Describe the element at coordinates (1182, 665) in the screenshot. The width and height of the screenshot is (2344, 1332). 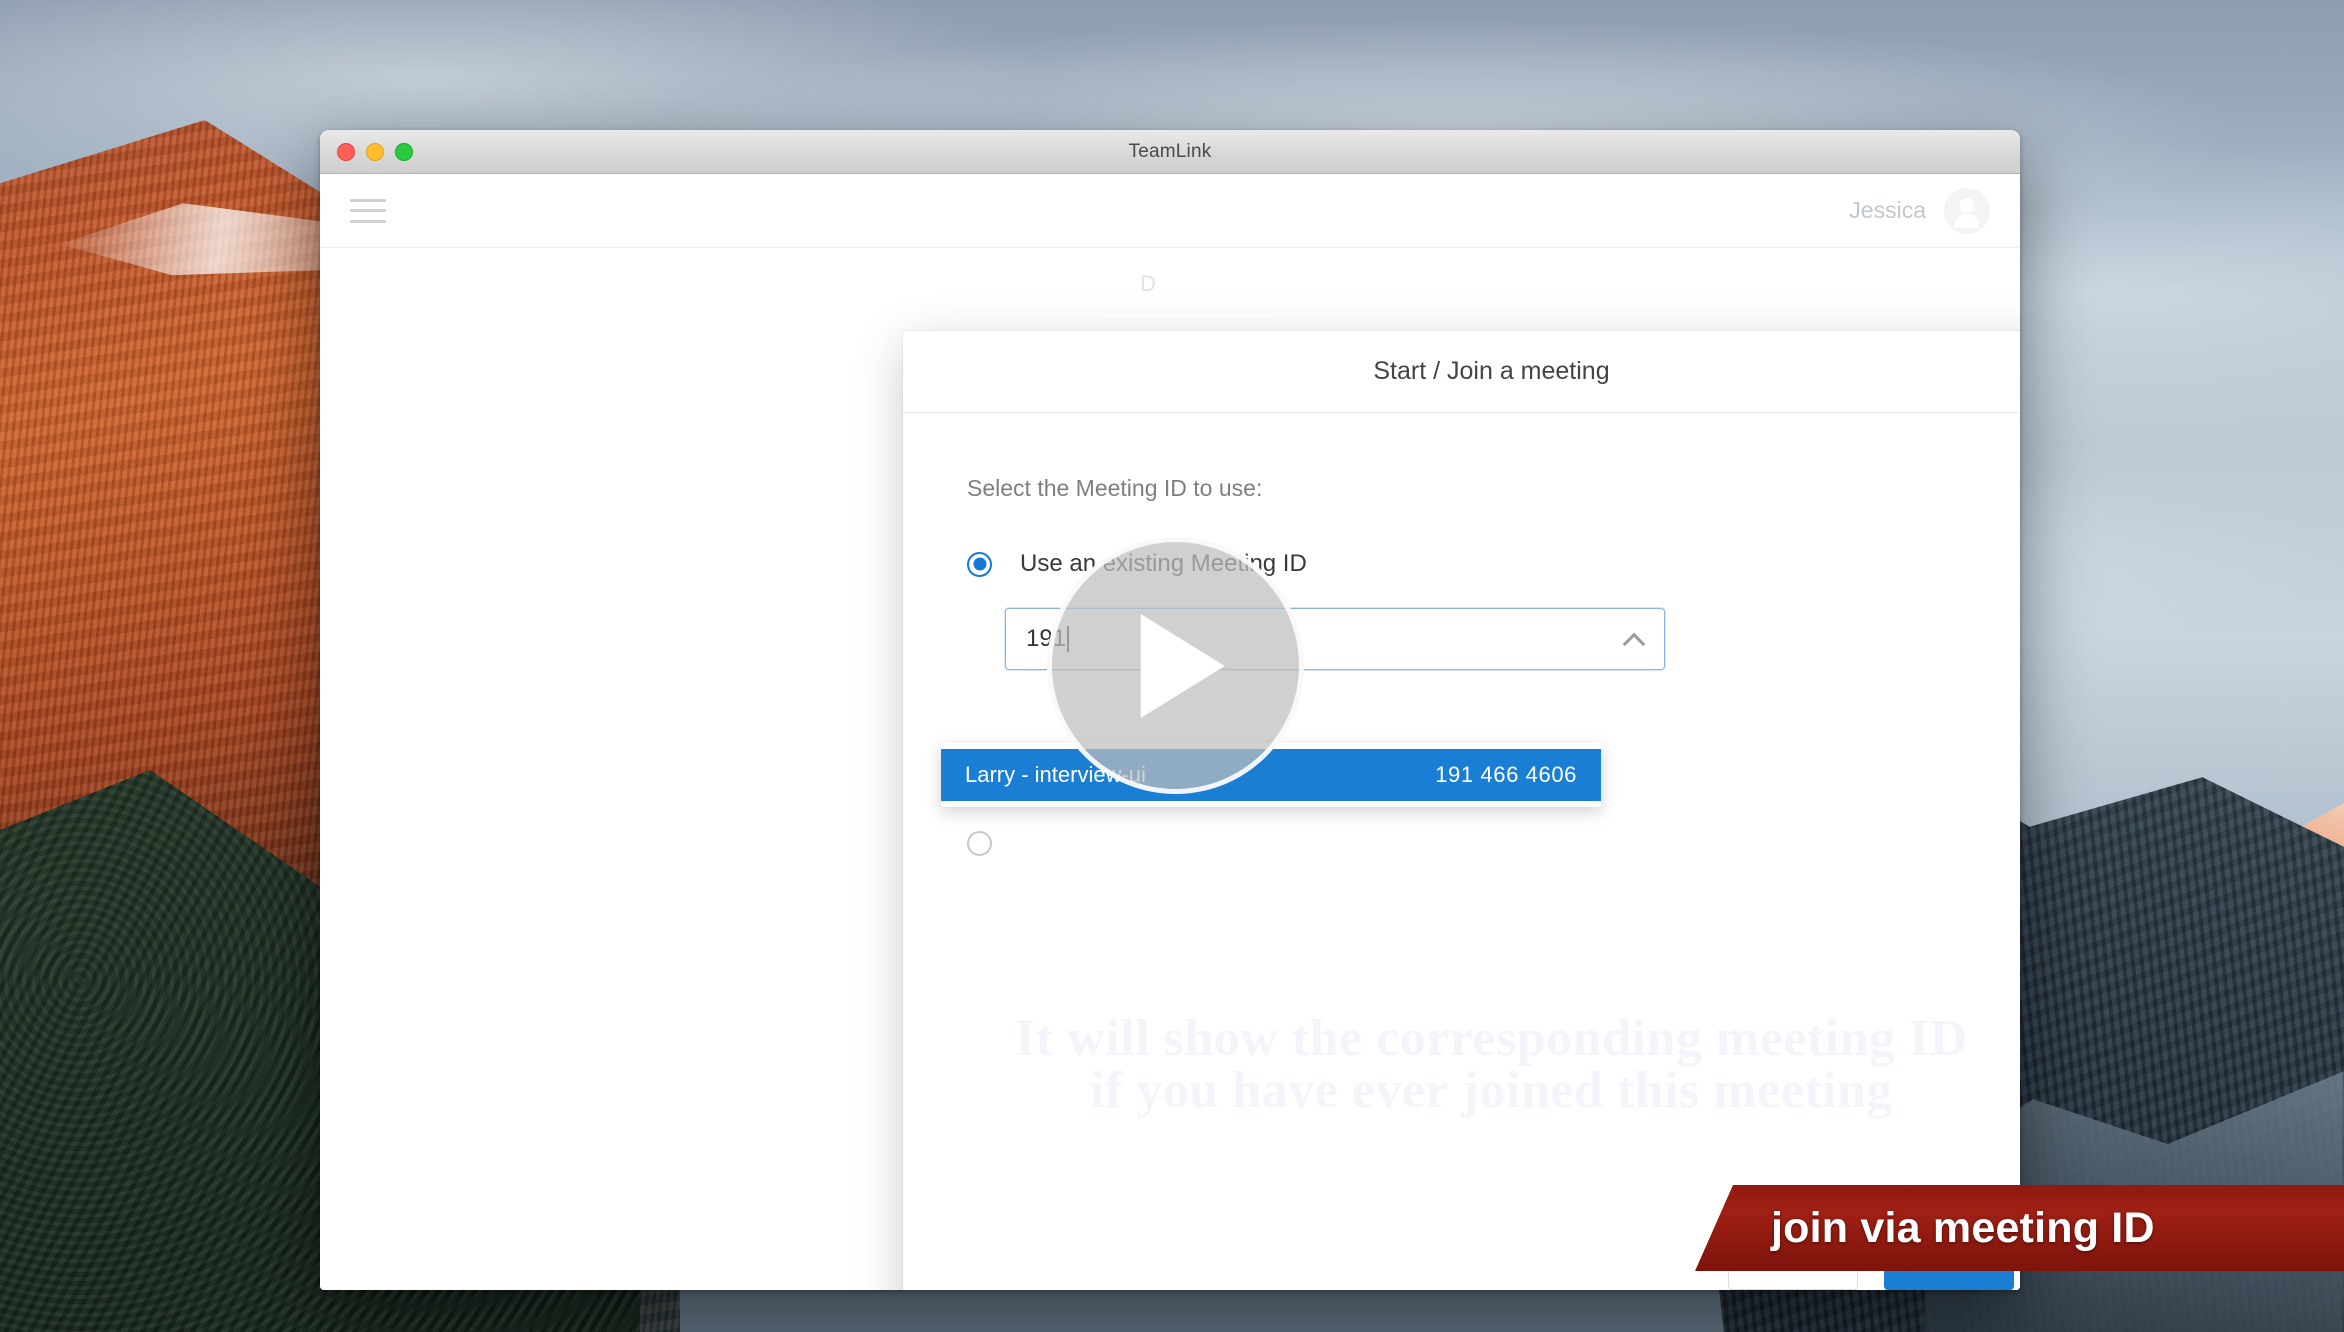
I see `play-icon` at that location.